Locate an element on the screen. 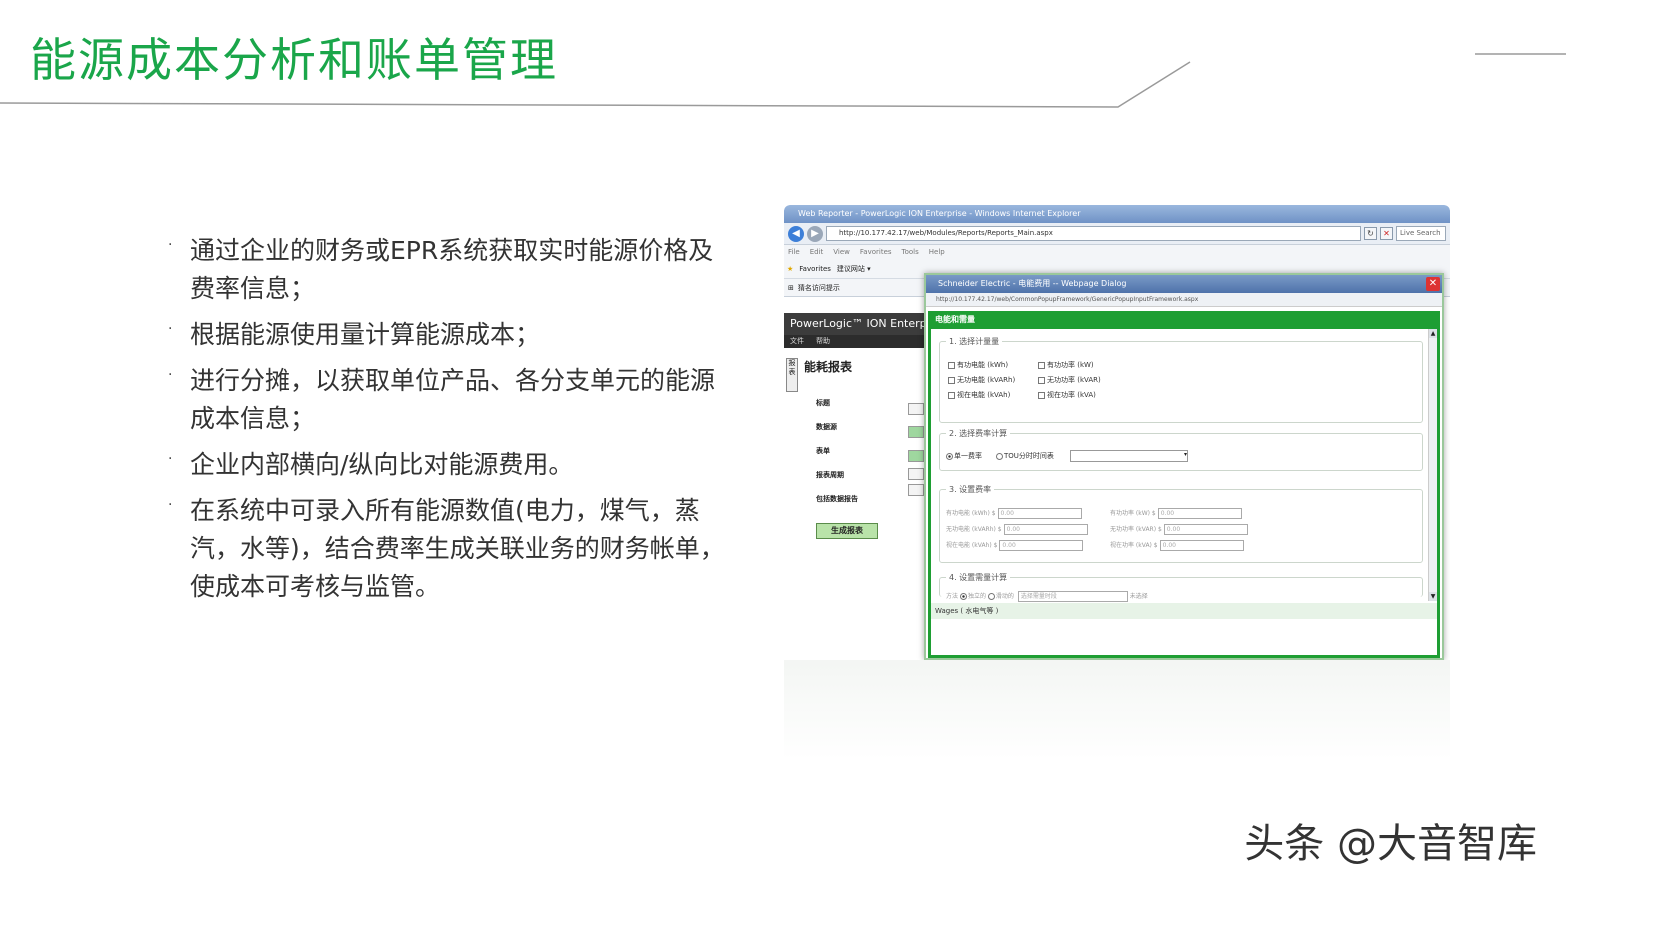  rate-row: 无功功率 (kVAR) $0.00 is located at coordinates (1179, 529).